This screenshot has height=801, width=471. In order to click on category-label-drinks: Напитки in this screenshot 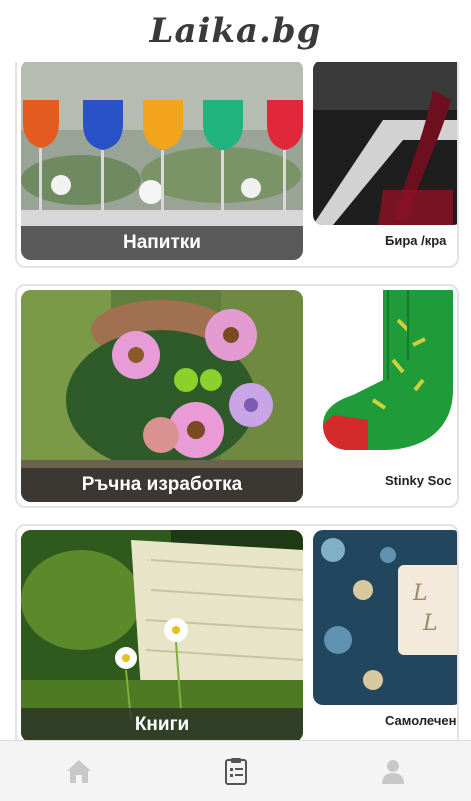, I will do `click(162, 243)`.